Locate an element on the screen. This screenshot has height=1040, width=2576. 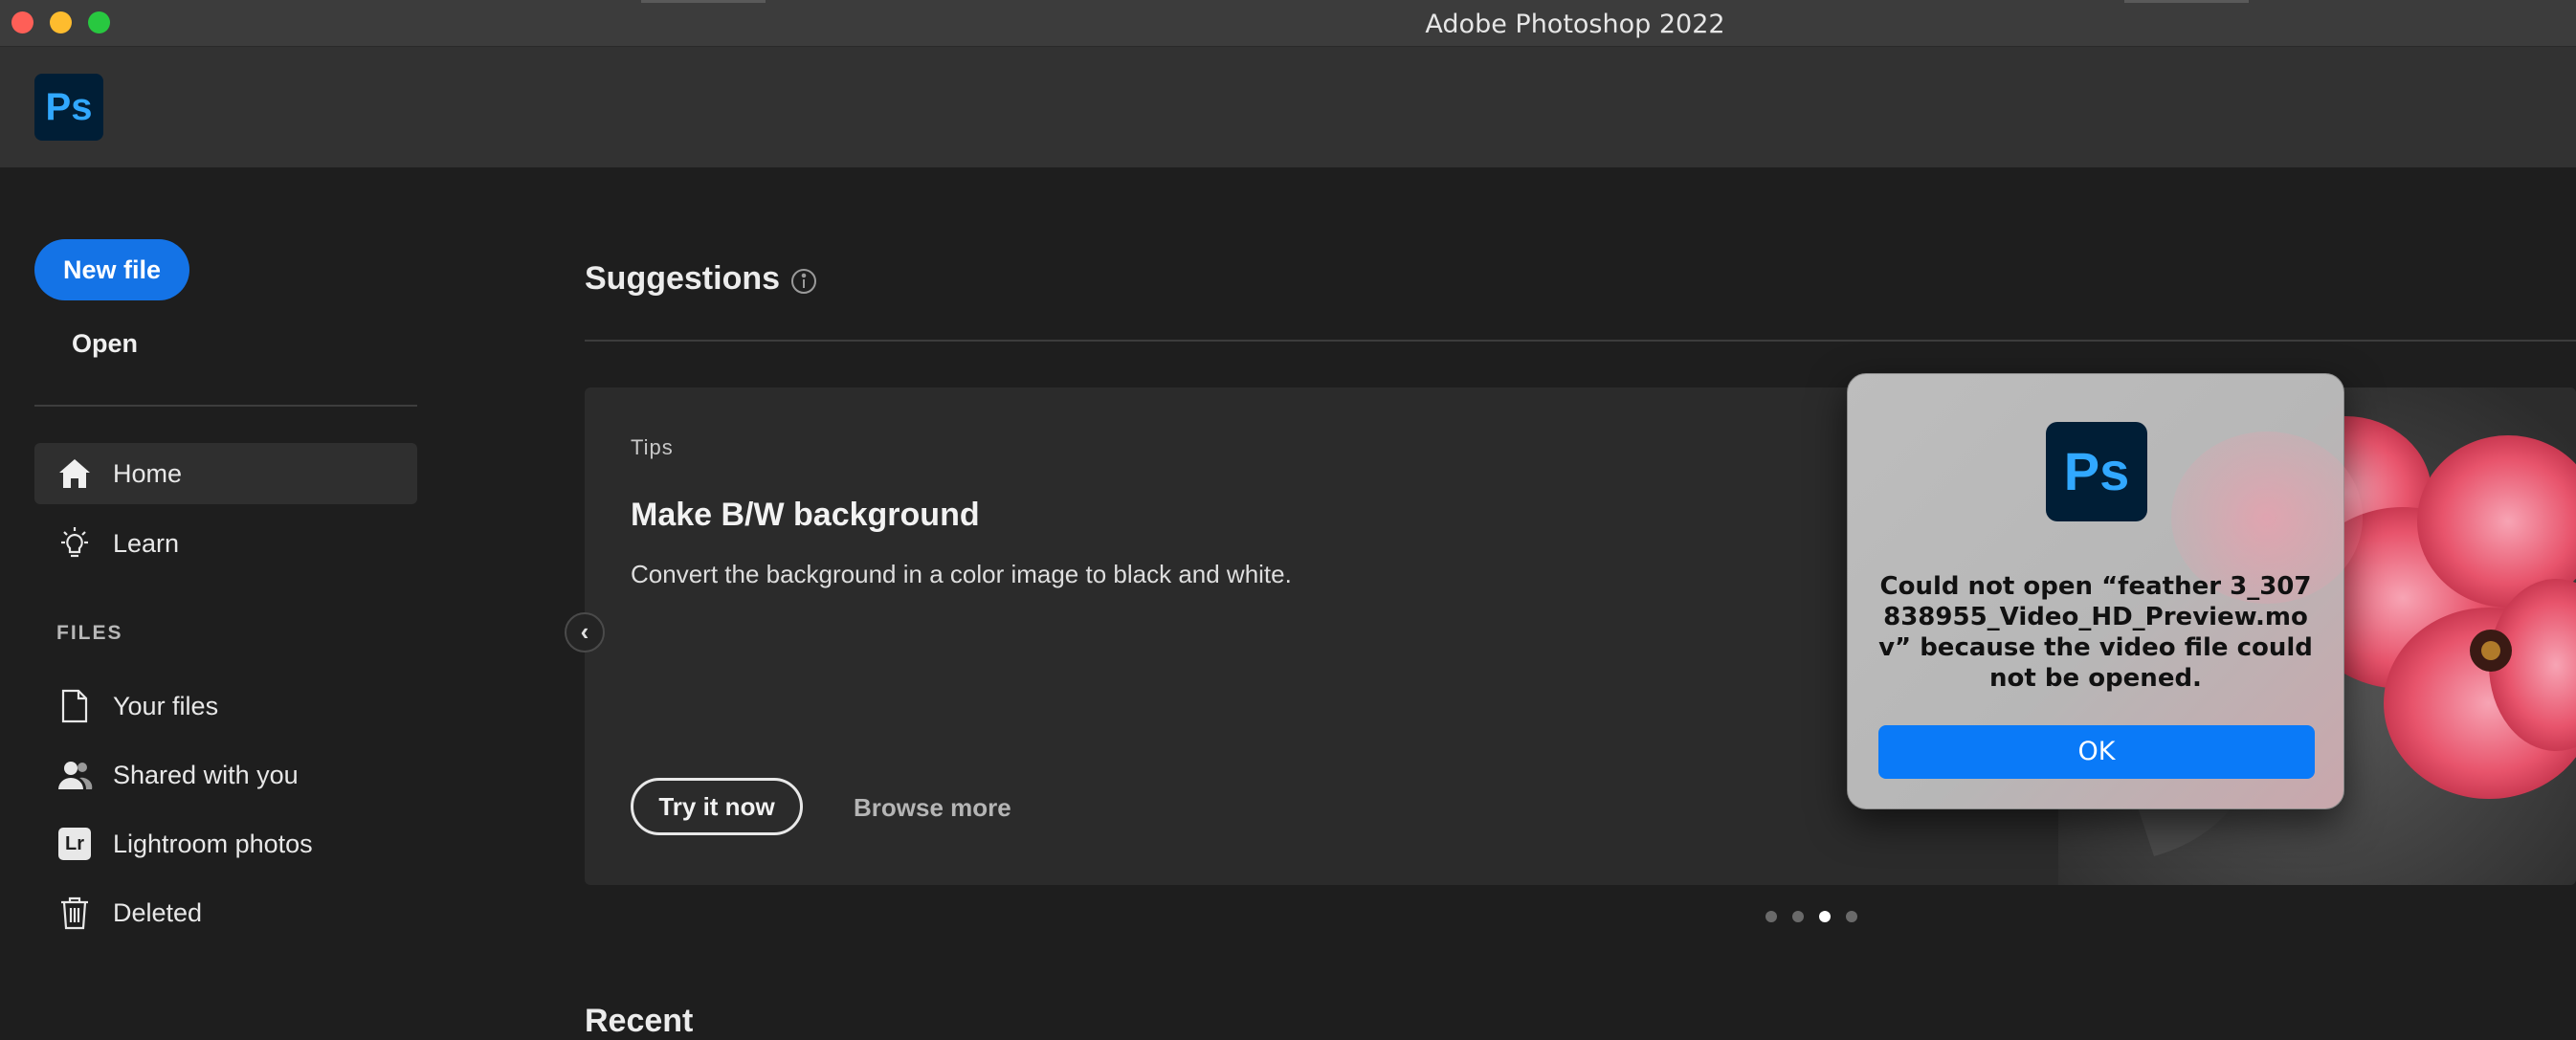
title-bar: Adobe Photoshop 2022 is located at coordinates (1288, 23).